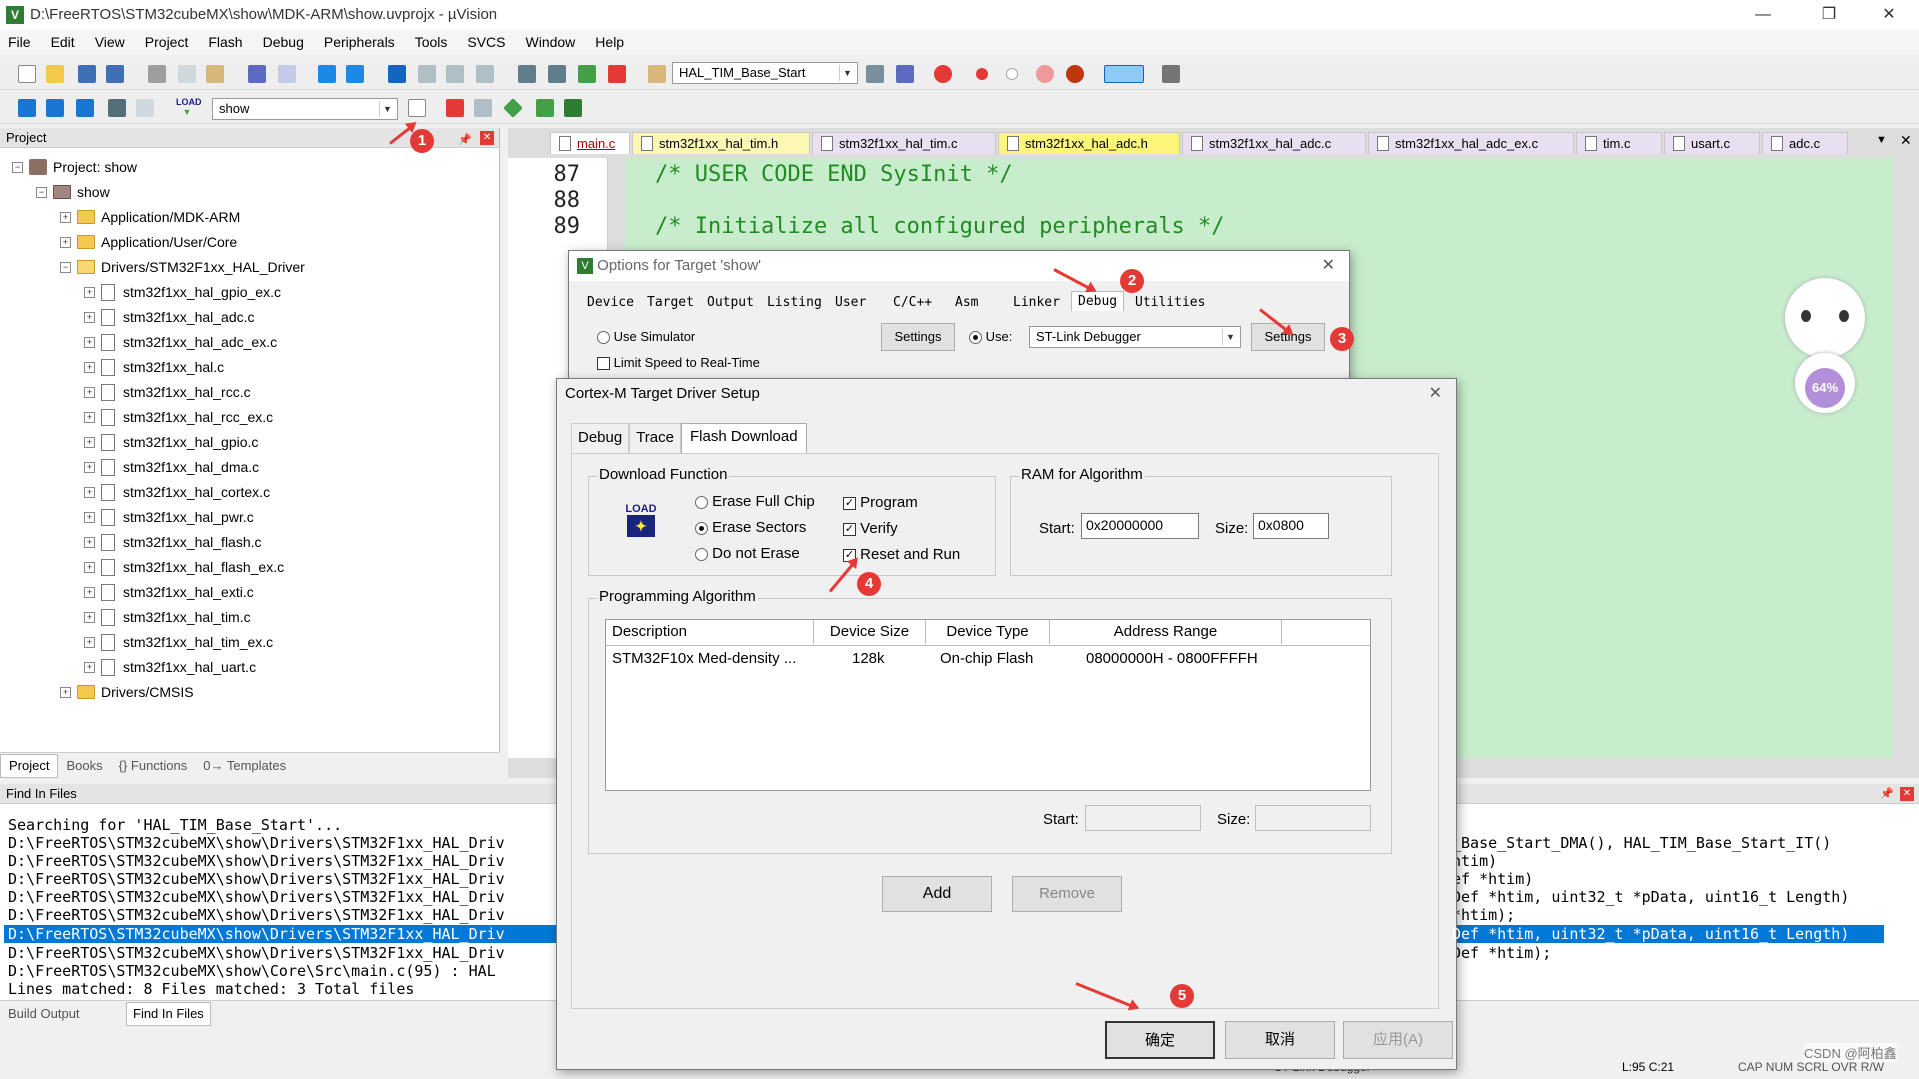 The height and width of the screenshot is (1079, 1919). I want to click on do-not-erase-option: Do not Erase, so click(747, 553).